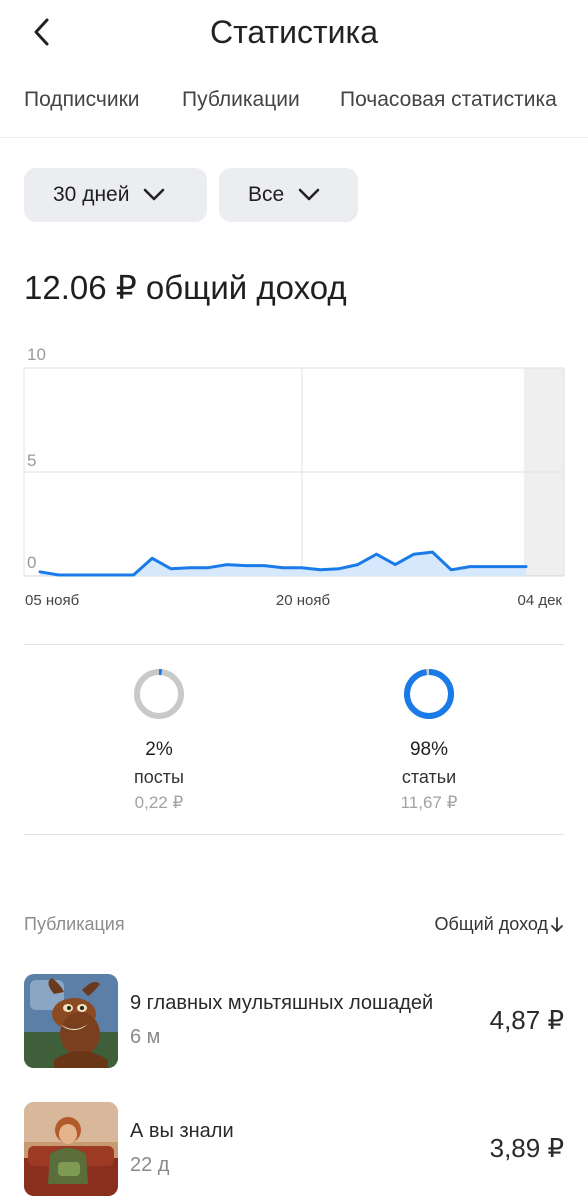 The height and width of the screenshot is (1200, 588). What do you see at coordinates (182, 1131) in the screenshot?
I see `publication-title: А вы знали` at bounding box center [182, 1131].